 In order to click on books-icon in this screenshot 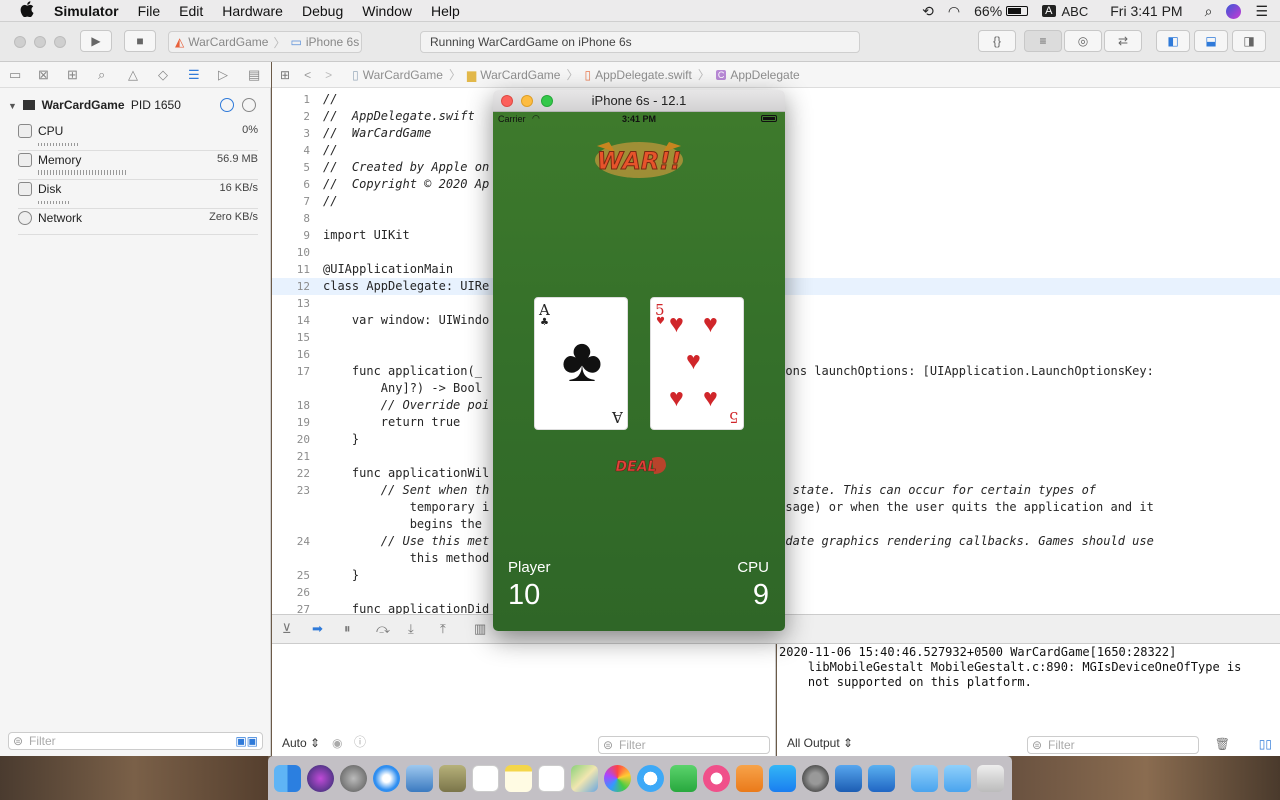, I will do `click(749, 778)`.